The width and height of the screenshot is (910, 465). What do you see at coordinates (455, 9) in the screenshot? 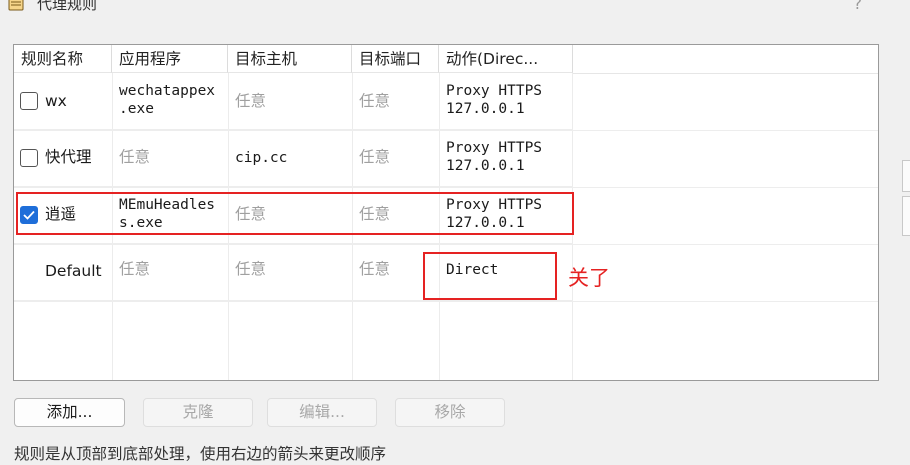
I see `title-bar: 代理规则 ?` at bounding box center [455, 9].